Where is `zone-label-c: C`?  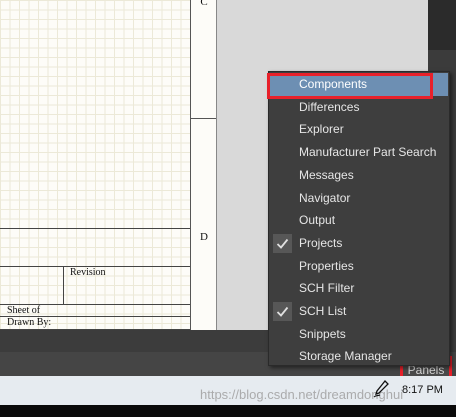 zone-label-c: C is located at coordinates (204, 4).